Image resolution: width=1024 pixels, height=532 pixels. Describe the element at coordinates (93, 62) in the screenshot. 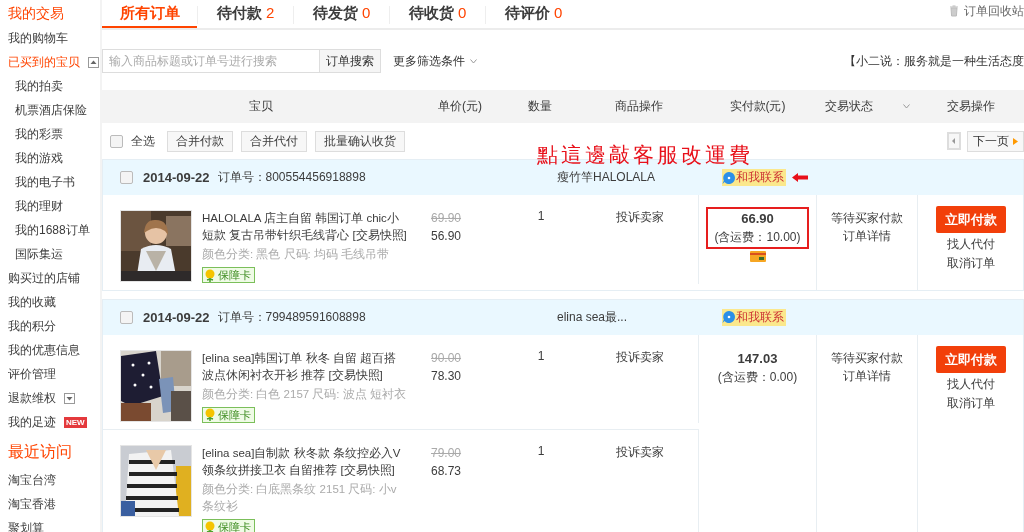

I see `collapse-icon` at that location.